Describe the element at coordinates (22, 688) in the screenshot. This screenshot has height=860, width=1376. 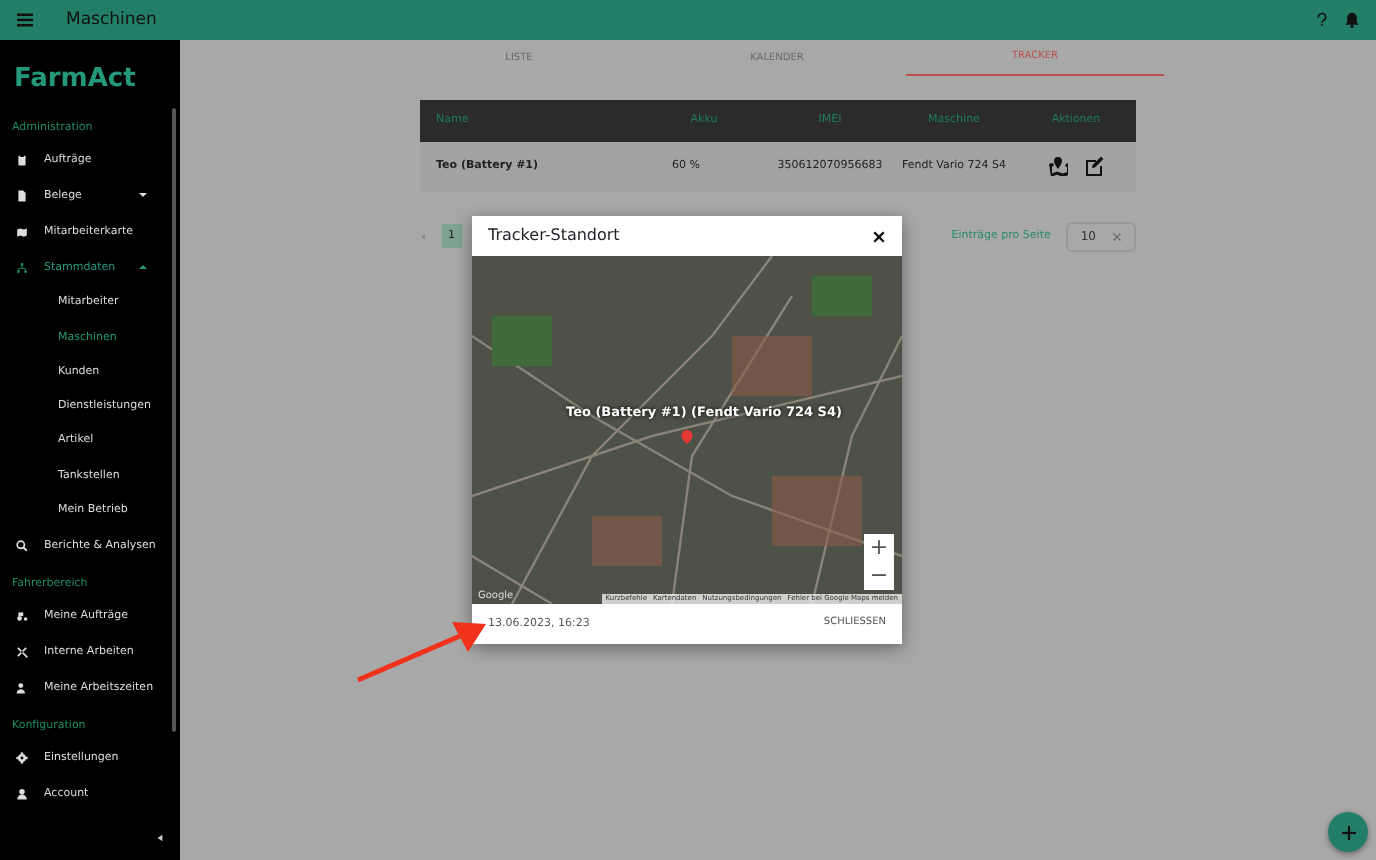
I see `person-icon` at that location.